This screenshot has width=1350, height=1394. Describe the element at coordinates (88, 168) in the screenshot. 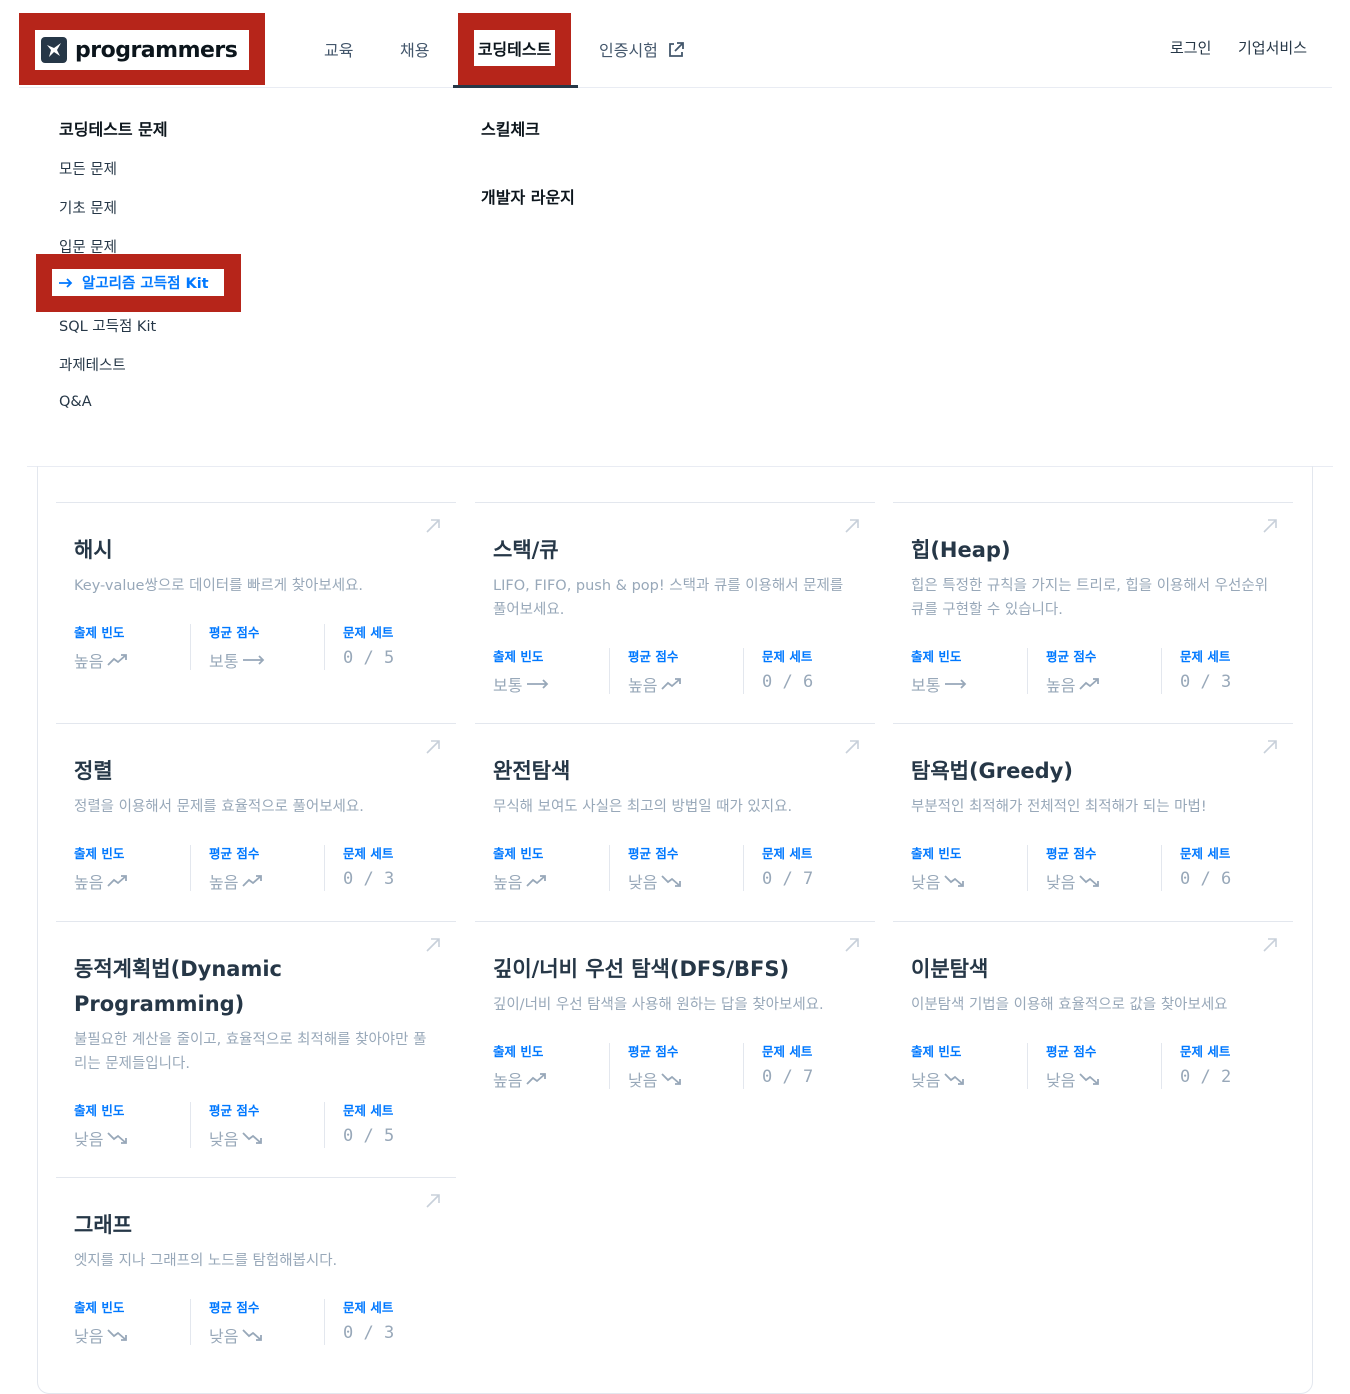

I see `menu-item-all-problems: 모든 문제` at that location.